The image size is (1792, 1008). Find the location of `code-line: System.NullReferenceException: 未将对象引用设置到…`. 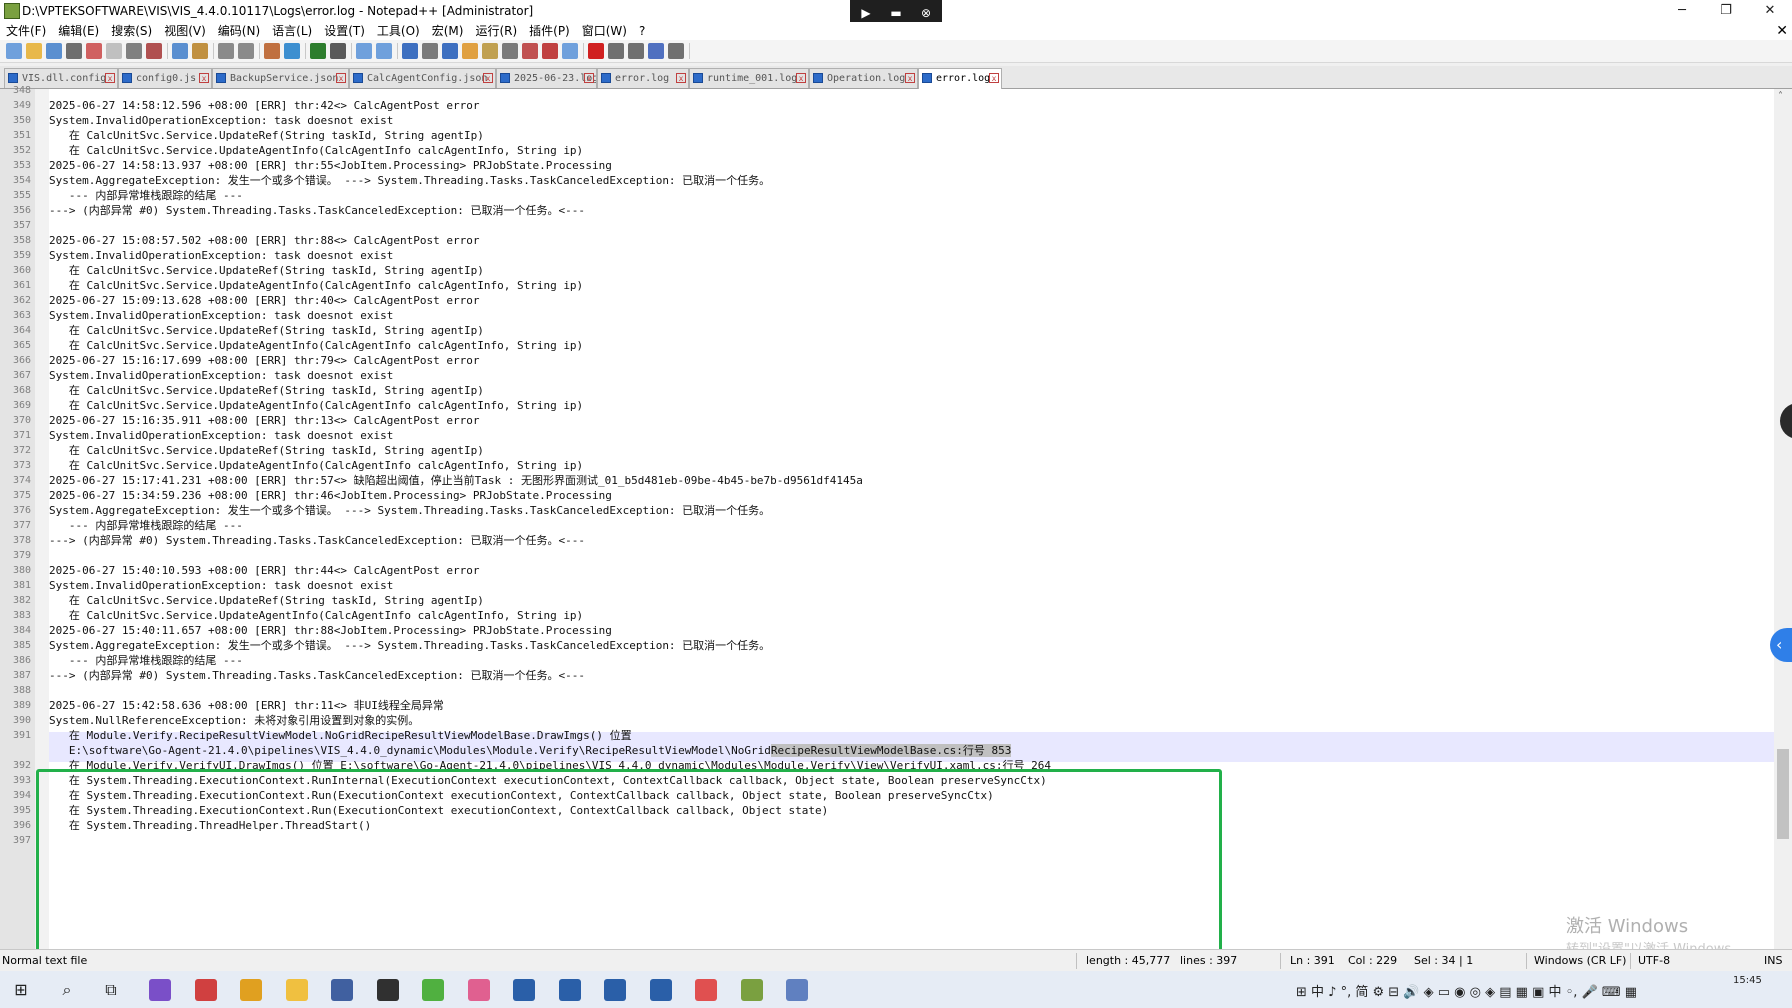

code-line: System.NullReferenceException: 未将对象引用设置到… is located at coordinates (234, 720).